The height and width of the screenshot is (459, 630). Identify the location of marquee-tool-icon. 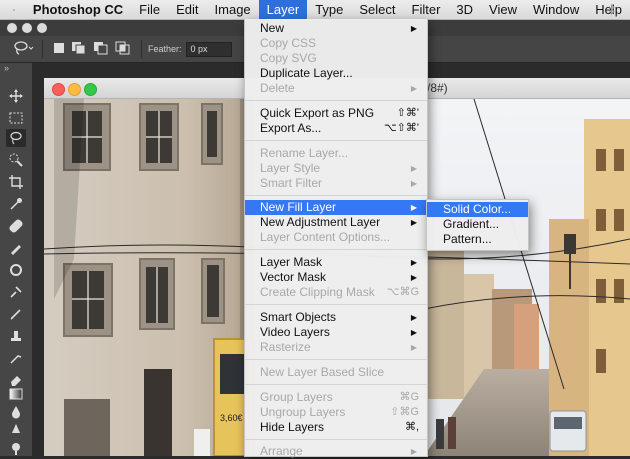
(16, 118).